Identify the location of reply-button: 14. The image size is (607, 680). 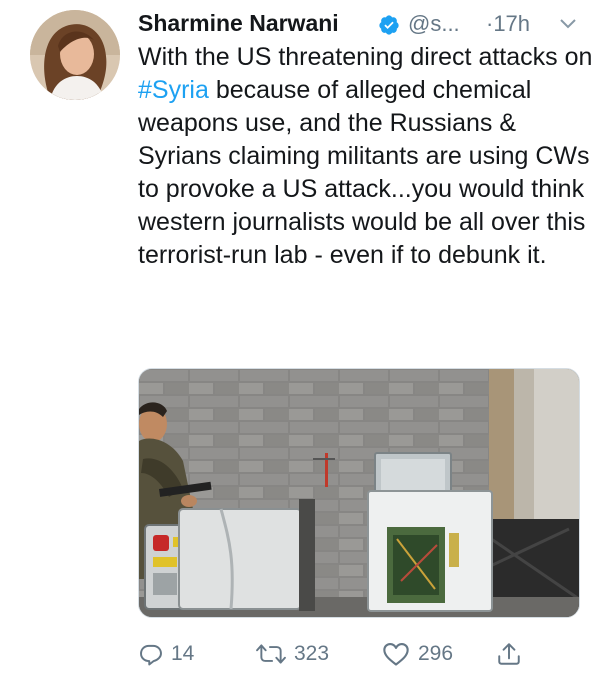
(173, 654).